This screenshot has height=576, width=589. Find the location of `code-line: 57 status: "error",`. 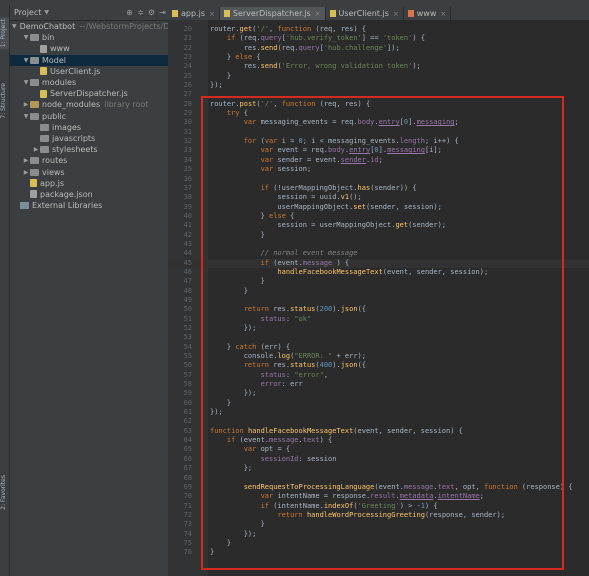

code-line: 57 status: "error", is located at coordinates (378, 375).